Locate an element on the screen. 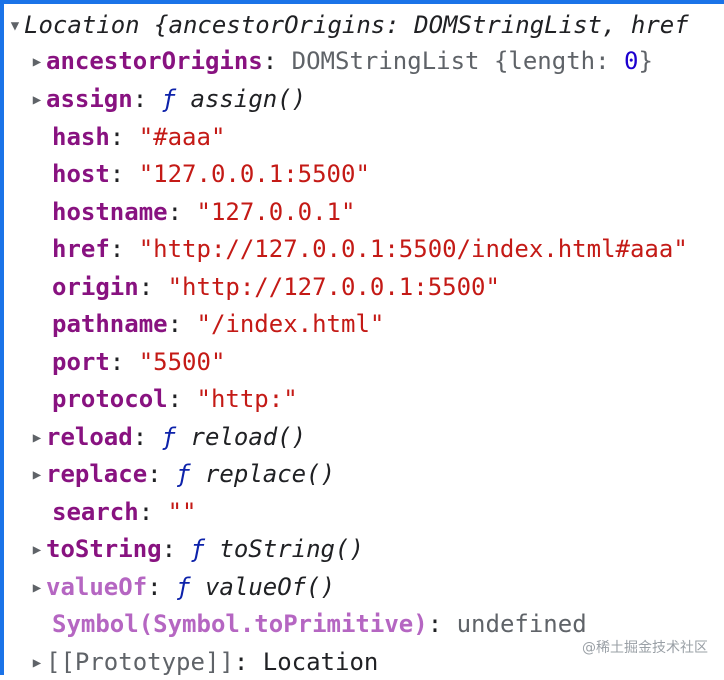  function-name: toString() is located at coordinates (291, 549).